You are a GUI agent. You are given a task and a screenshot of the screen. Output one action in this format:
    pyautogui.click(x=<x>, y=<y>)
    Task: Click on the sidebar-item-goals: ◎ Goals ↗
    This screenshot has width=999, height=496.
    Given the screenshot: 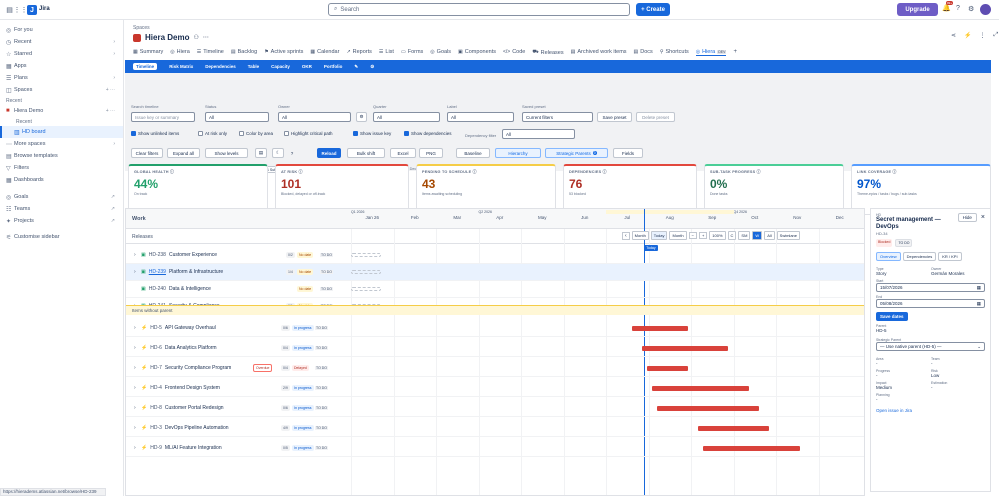 What is the action you would take?
    pyautogui.click(x=61, y=197)
    